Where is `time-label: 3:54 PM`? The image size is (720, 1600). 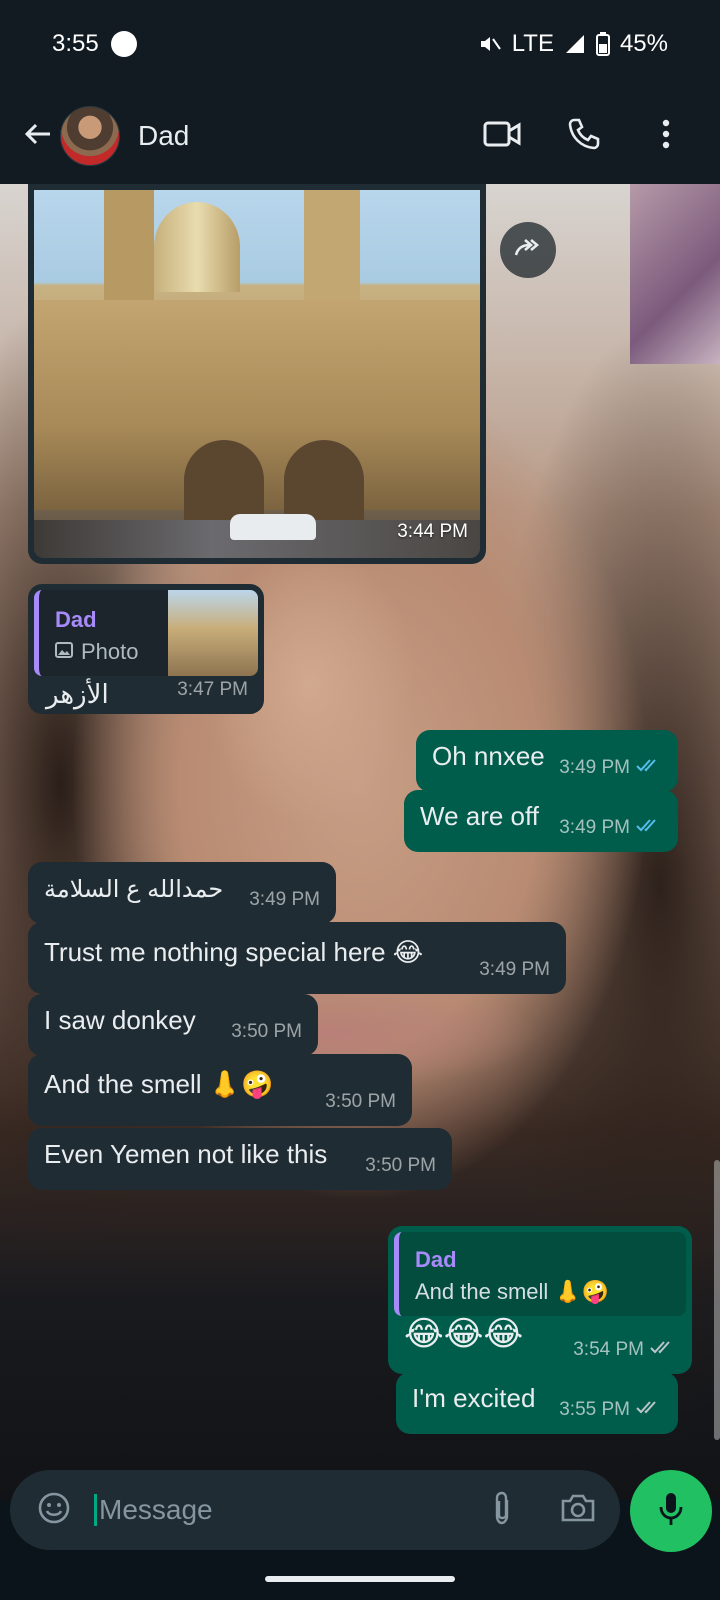 time-label: 3:54 PM is located at coordinates (608, 1349).